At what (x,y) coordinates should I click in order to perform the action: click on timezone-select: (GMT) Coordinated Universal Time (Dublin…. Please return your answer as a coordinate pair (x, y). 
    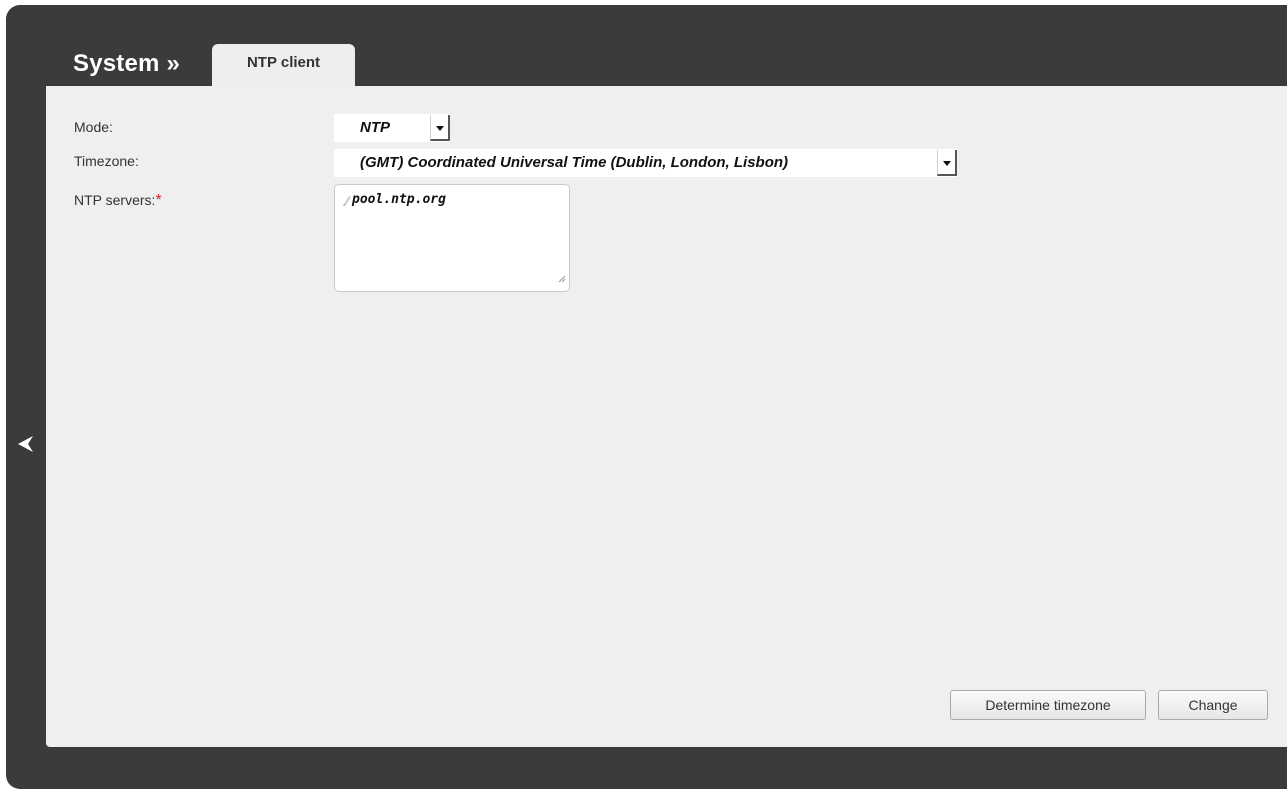
    Looking at the image, I should click on (645, 163).